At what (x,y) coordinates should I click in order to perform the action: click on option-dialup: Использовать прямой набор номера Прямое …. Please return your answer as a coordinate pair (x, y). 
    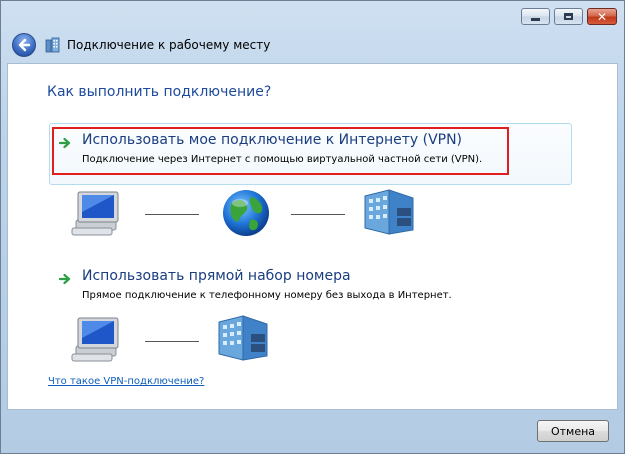
    Looking at the image, I should click on (310, 290).